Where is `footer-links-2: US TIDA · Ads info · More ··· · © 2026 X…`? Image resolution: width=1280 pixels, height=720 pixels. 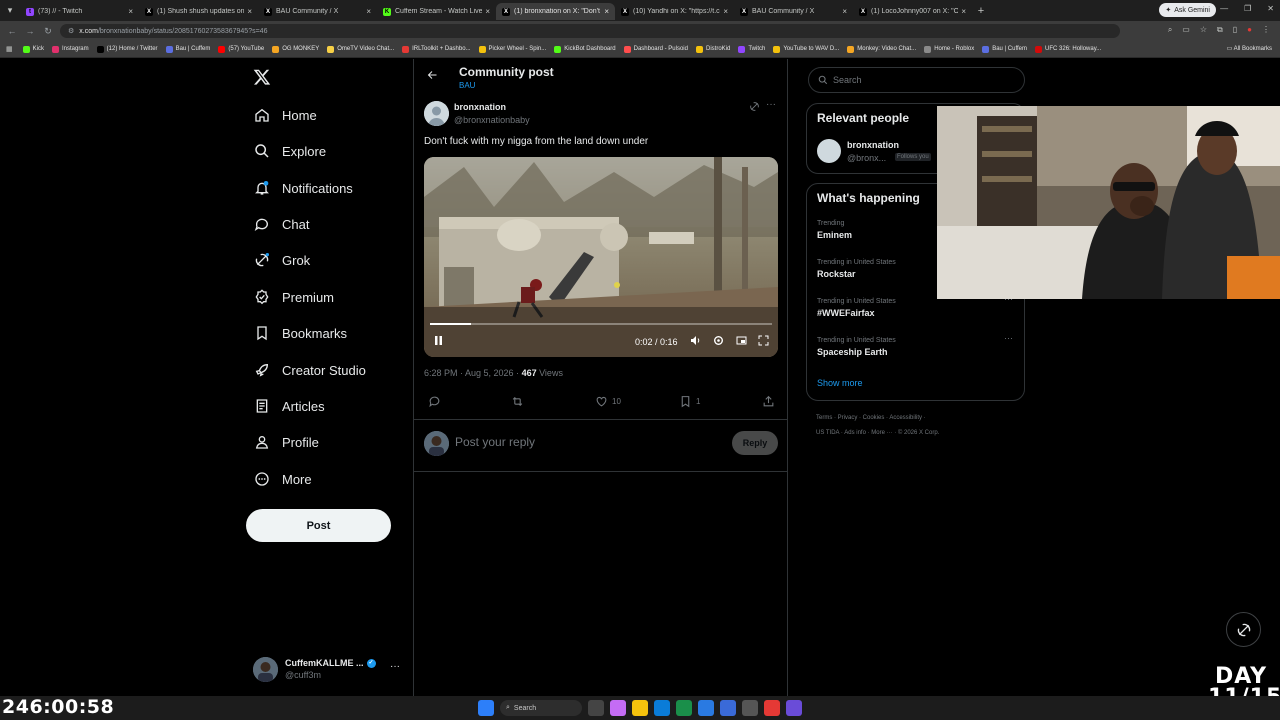
footer-links-2: US TIDA · Ads info · More ··· · © 2026 X… is located at coordinates (877, 433).